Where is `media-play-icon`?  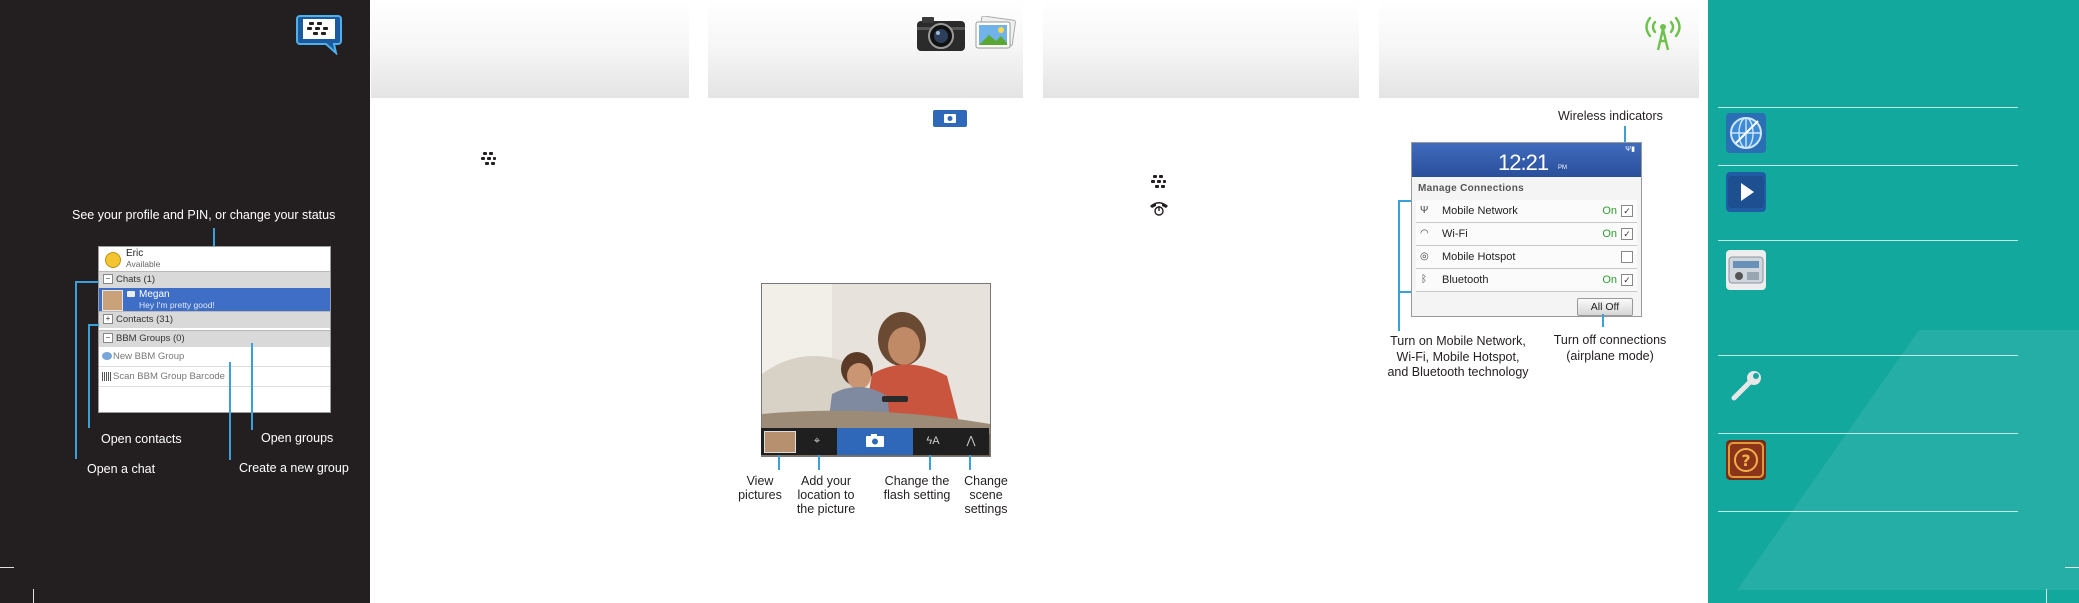 media-play-icon is located at coordinates (1746, 192).